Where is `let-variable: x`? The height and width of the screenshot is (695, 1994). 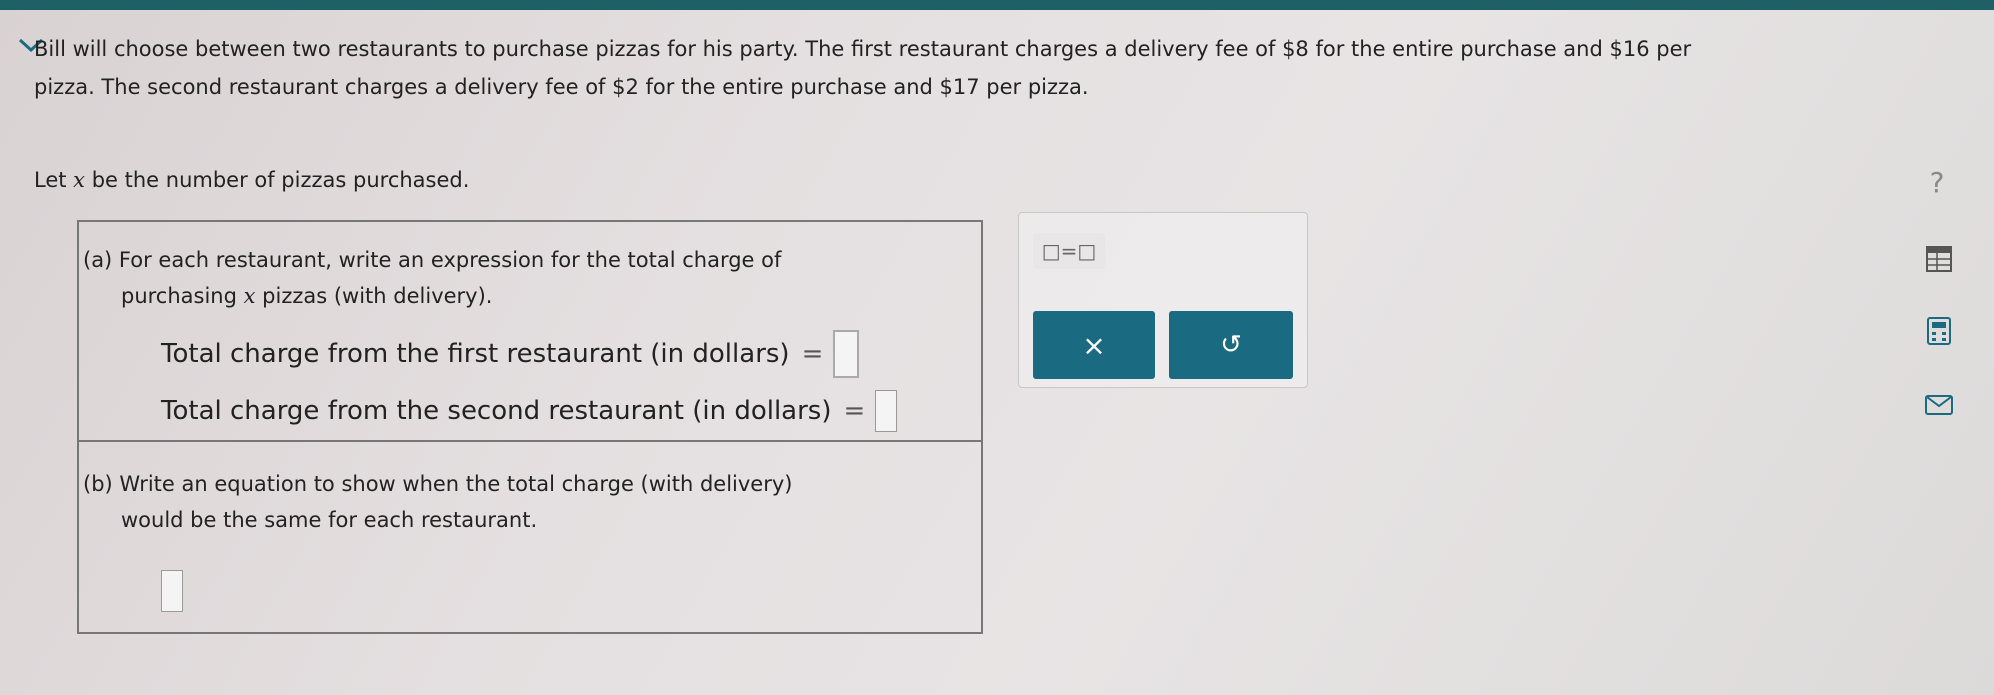 let-variable: x is located at coordinates (79, 180).